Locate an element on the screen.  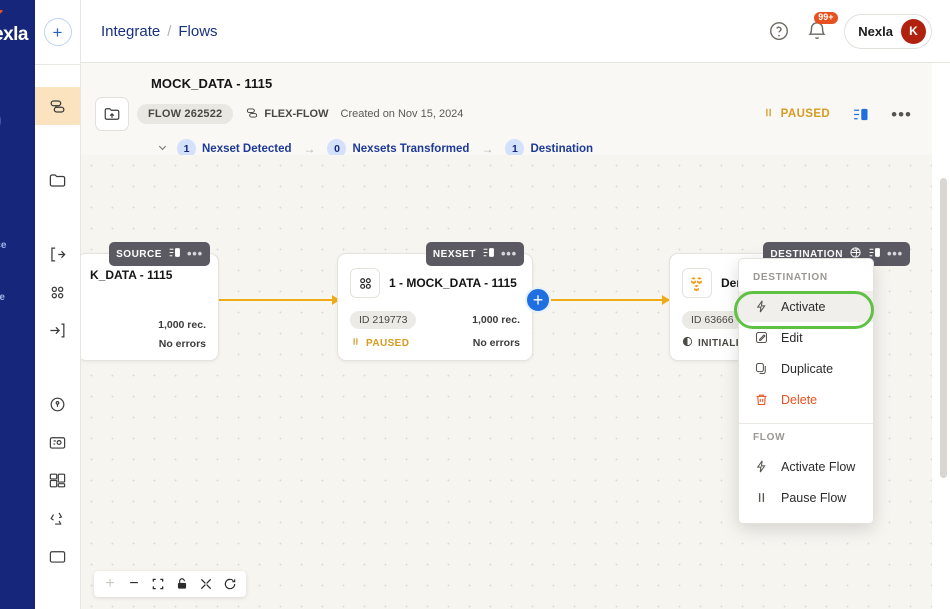
rail-item-credentials is located at coordinates (57, 404).